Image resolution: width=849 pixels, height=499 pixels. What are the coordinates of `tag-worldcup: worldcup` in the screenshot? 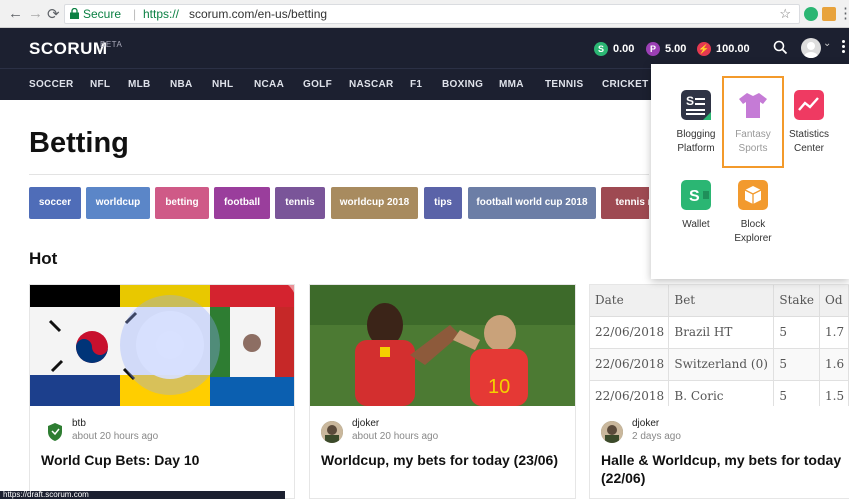 It's located at (118, 203).